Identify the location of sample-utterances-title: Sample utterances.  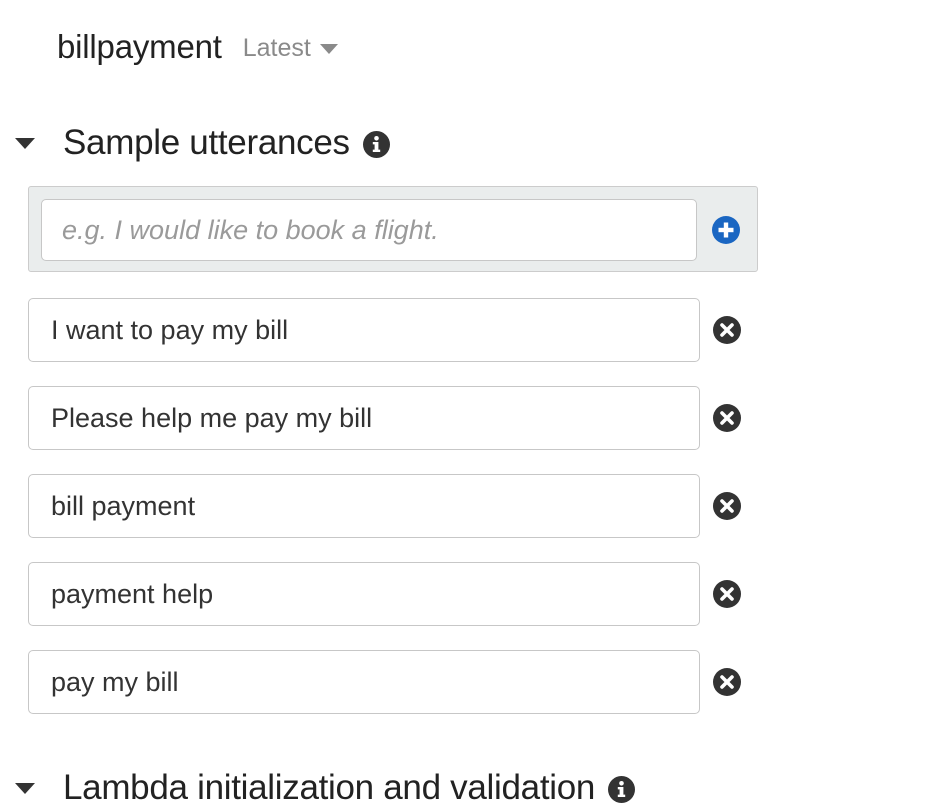
(206, 142).